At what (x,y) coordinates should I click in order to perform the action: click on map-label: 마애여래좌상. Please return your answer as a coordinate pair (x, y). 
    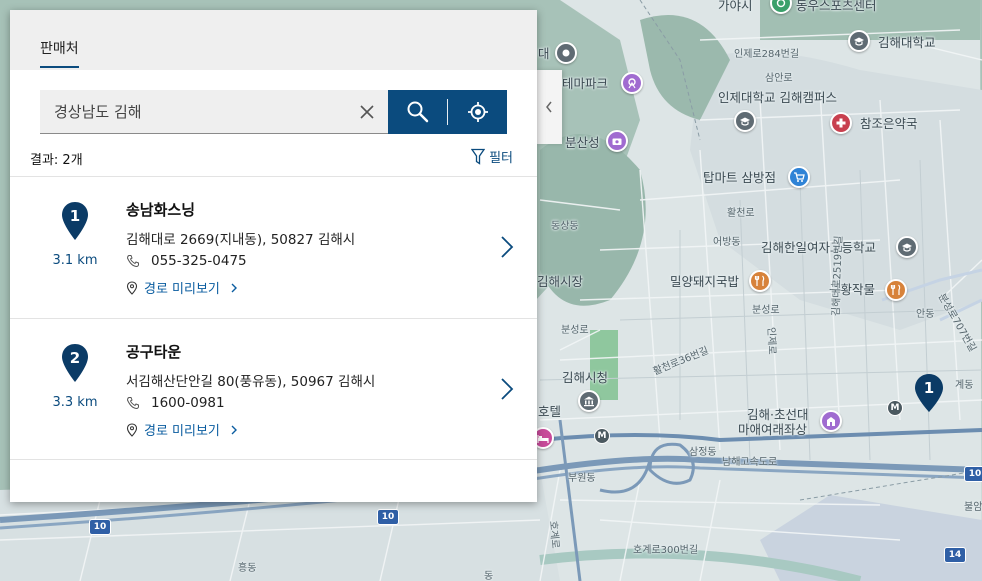
    Looking at the image, I should click on (773, 429).